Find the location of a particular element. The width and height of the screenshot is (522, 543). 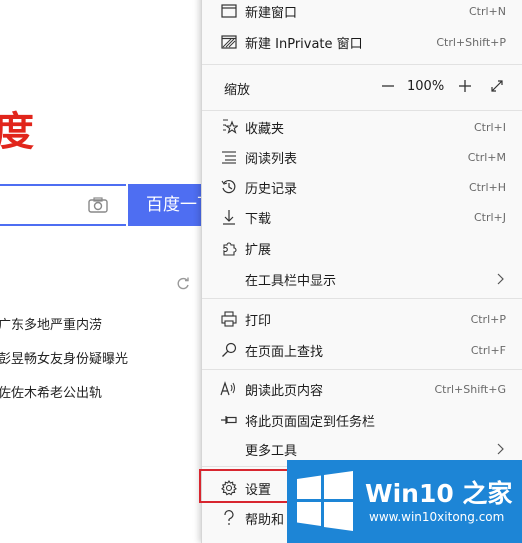

menu-item-show-in-toolbar: 在工具栏中显示 is located at coordinates (362, 279).